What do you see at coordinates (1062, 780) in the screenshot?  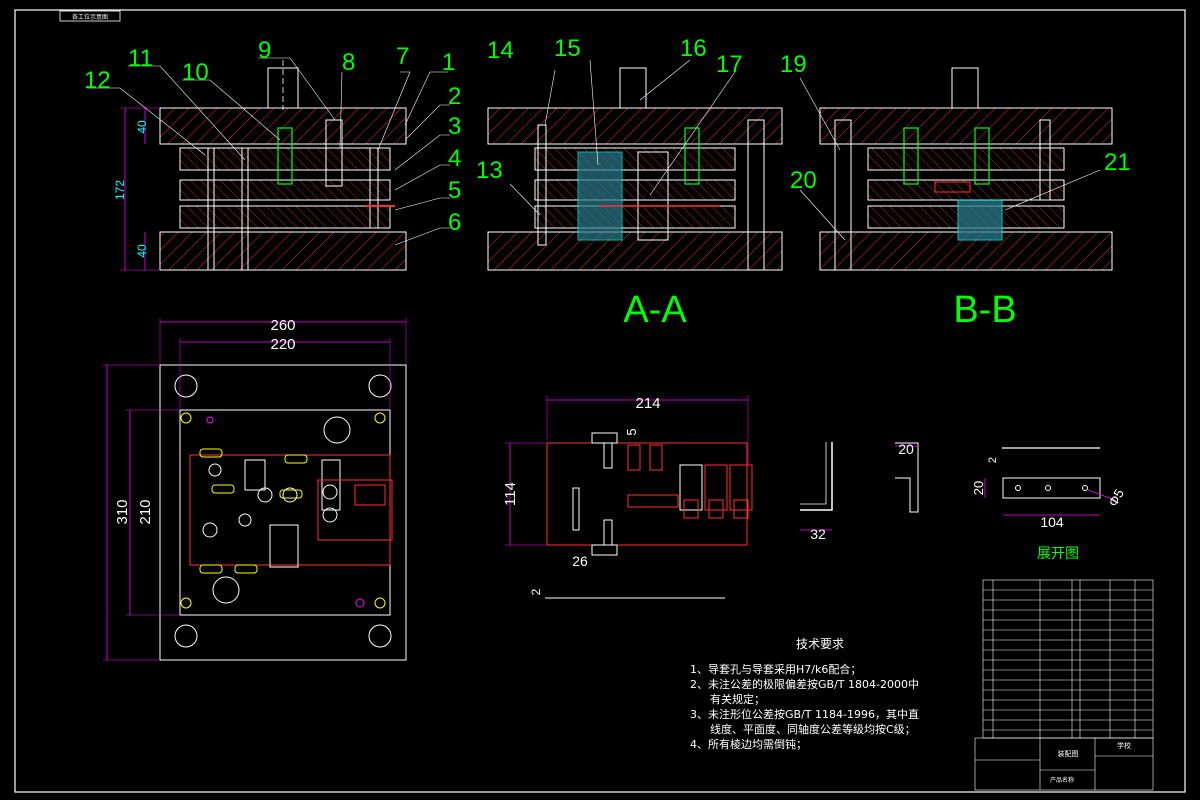 I see `title-scale-label: 产品名称` at bounding box center [1062, 780].